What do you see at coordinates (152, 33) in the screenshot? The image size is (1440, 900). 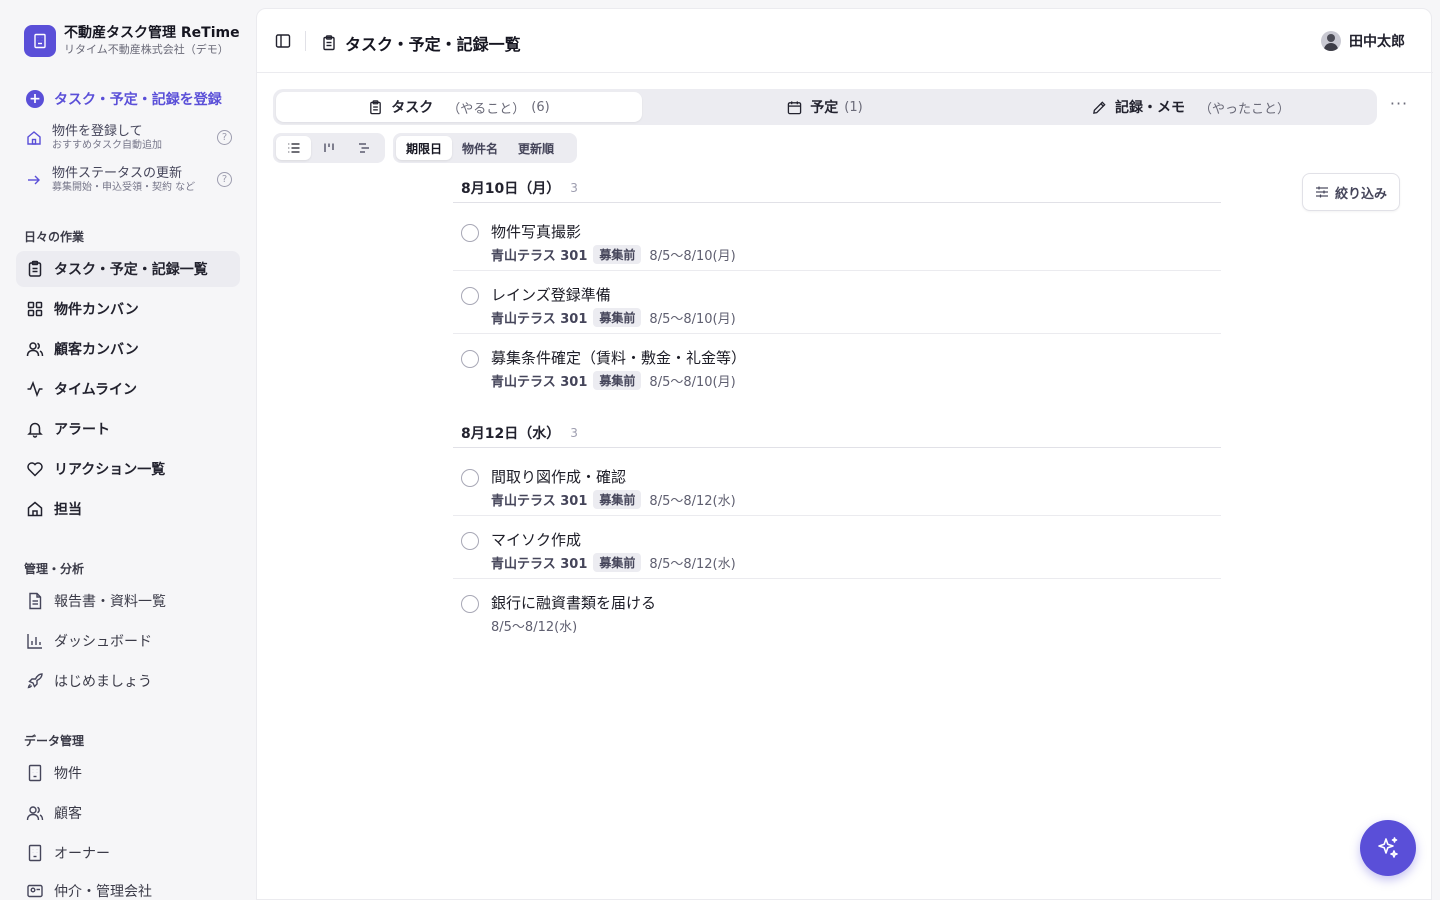 I see `app-title: 不動産タスク管理 ReTime` at bounding box center [152, 33].